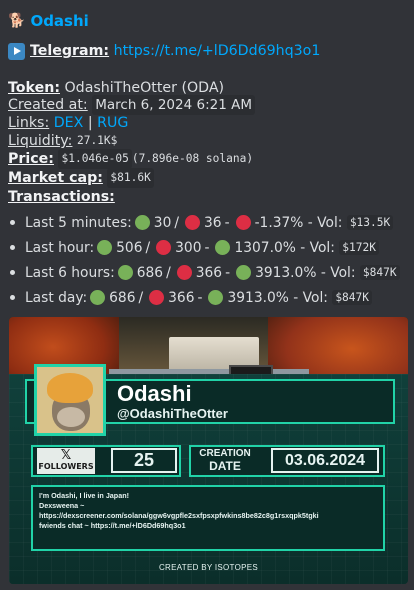 This screenshot has width=414, height=590. Describe the element at coordinates (325, 460) in the screenshot. I see `creation-date: 03.06.2024` at that location.